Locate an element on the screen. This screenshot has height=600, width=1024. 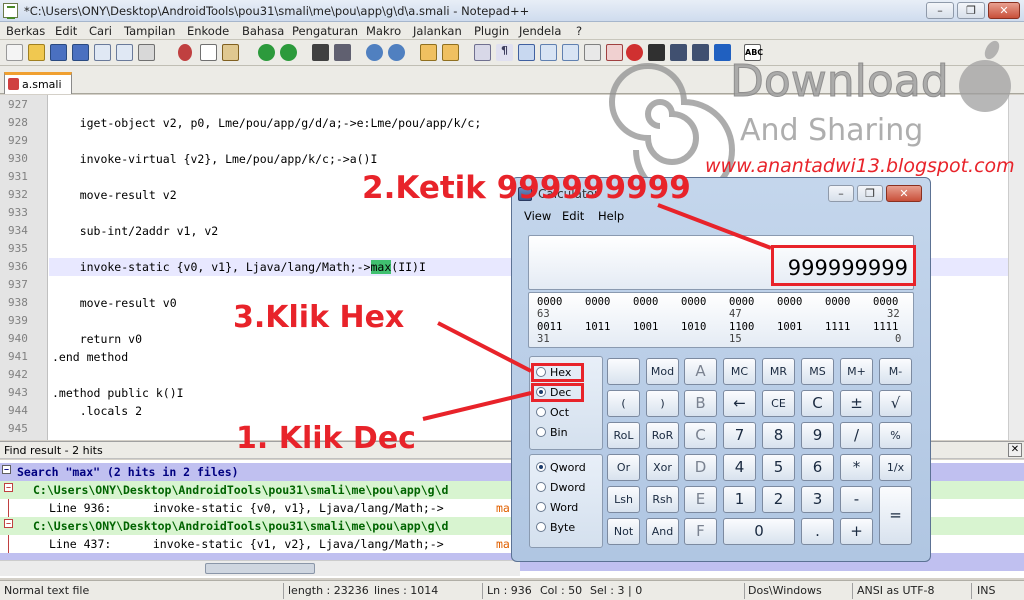
annotation-step-1: 1. Klik Dec is located at coordinates (326, 438).